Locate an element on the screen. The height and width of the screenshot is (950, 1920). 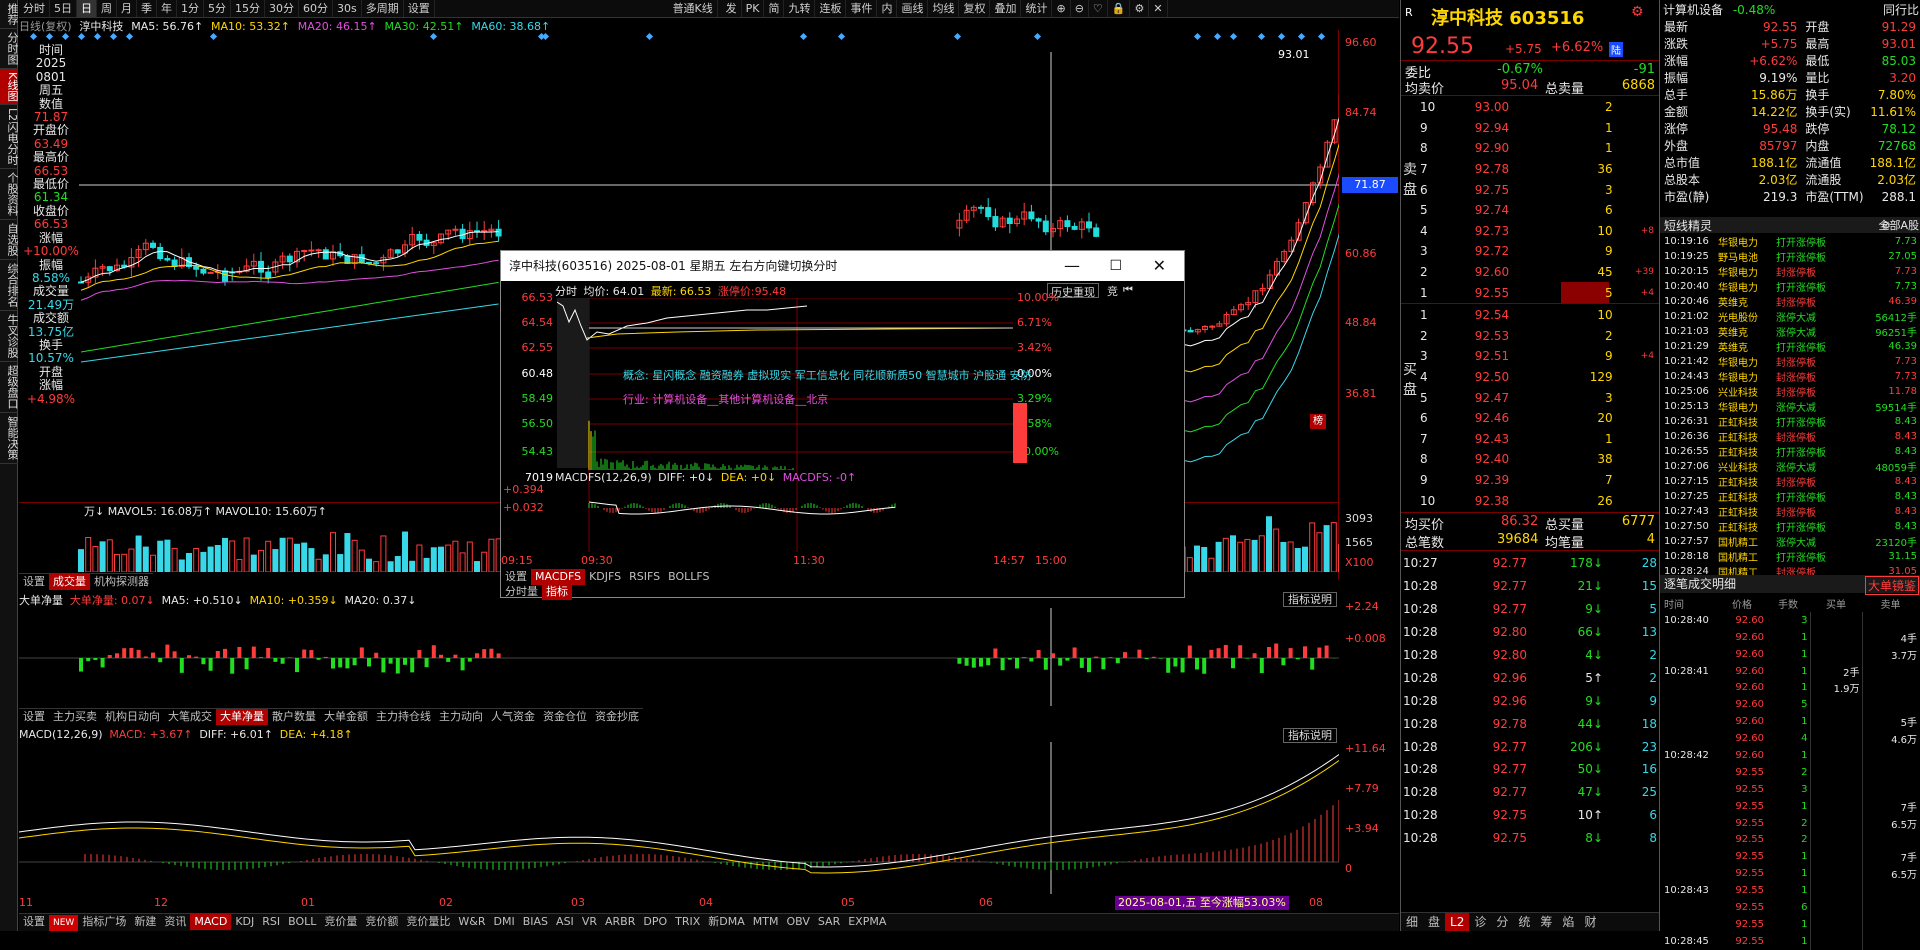
book-row: 792.431 is located at coordinates (1537, 439).